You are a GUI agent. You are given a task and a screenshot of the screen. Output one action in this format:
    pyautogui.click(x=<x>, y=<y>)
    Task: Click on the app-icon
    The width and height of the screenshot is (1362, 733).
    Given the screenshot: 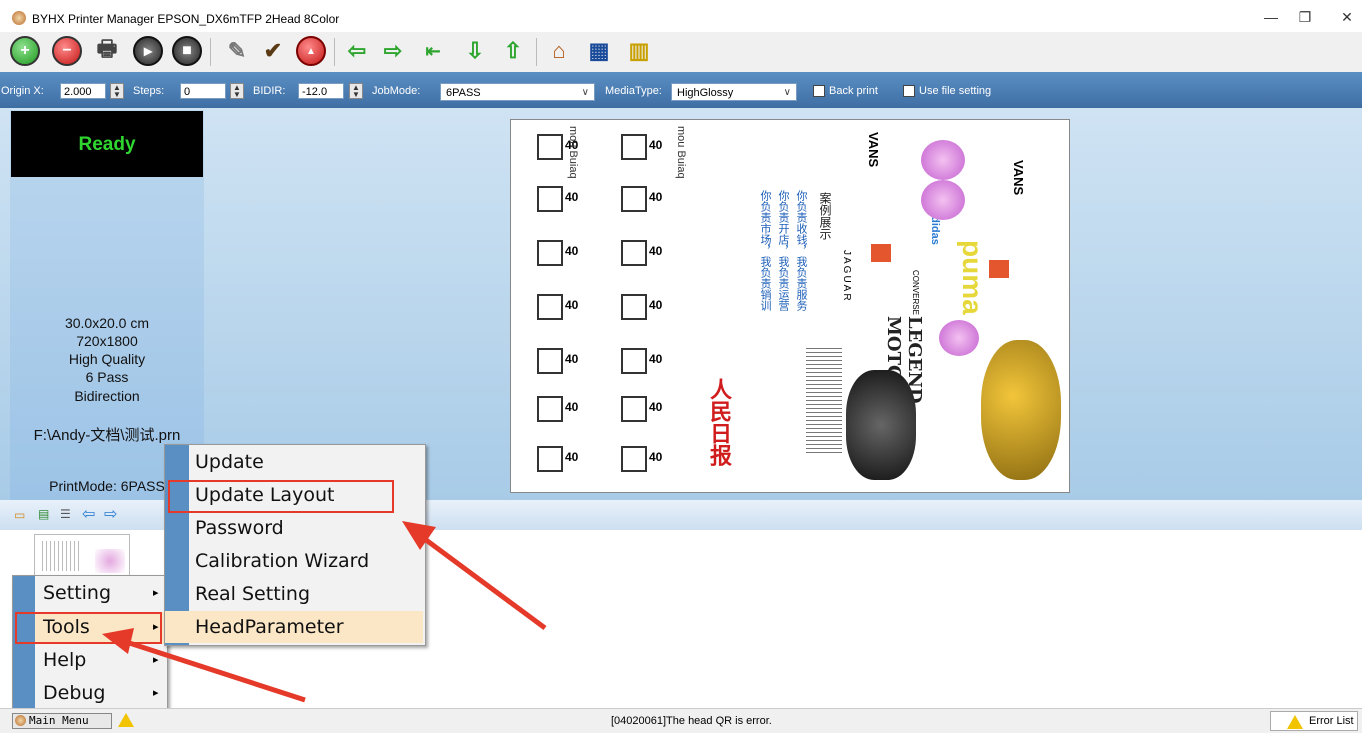 What is the action you would take?
    pyautogui.click(x=20, y=720)
    